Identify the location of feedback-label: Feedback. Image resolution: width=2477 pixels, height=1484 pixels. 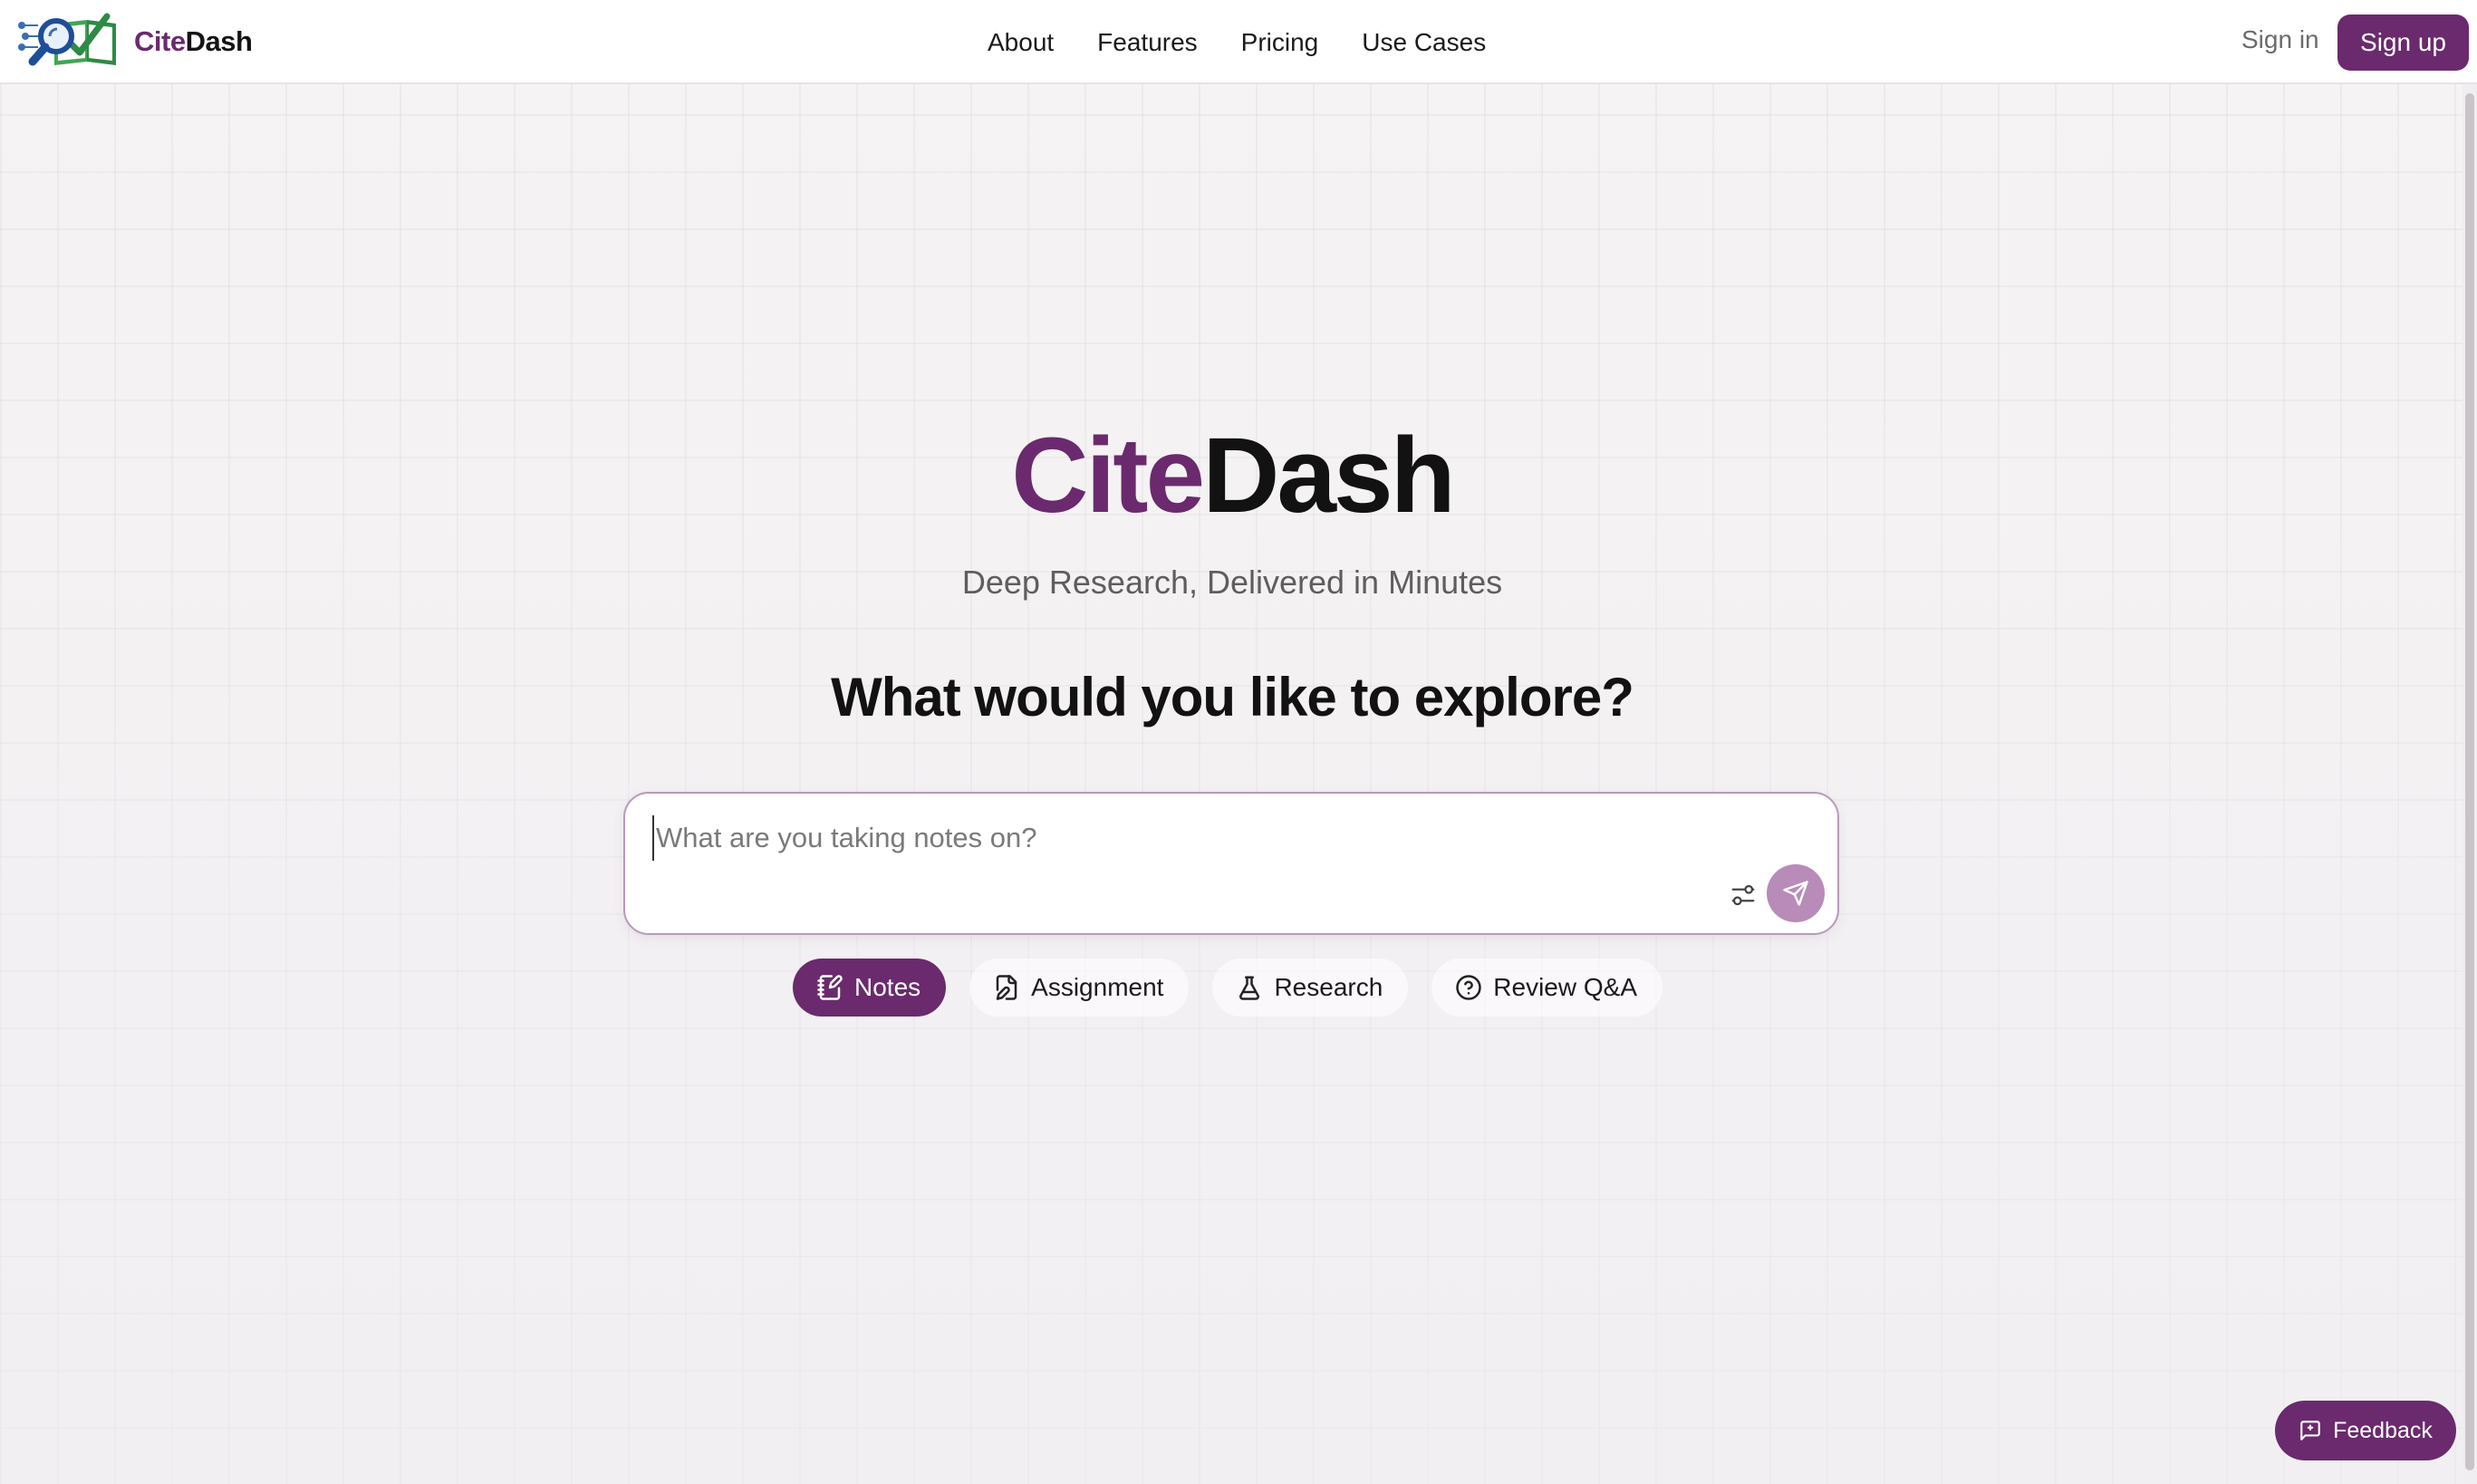
(2383, 1430).